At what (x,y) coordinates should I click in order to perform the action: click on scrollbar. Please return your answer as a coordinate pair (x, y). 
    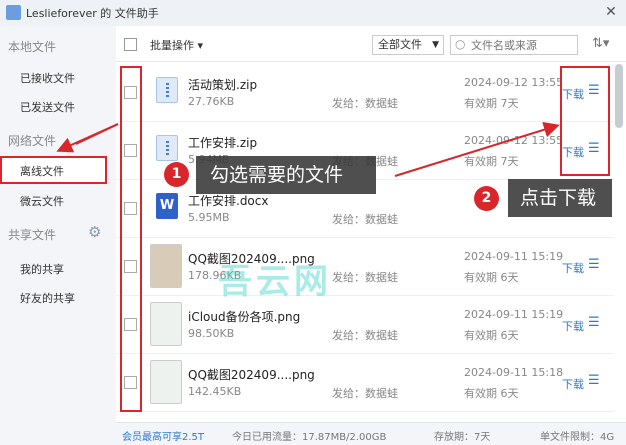
    Looking at the image, I should click on (619, 96).